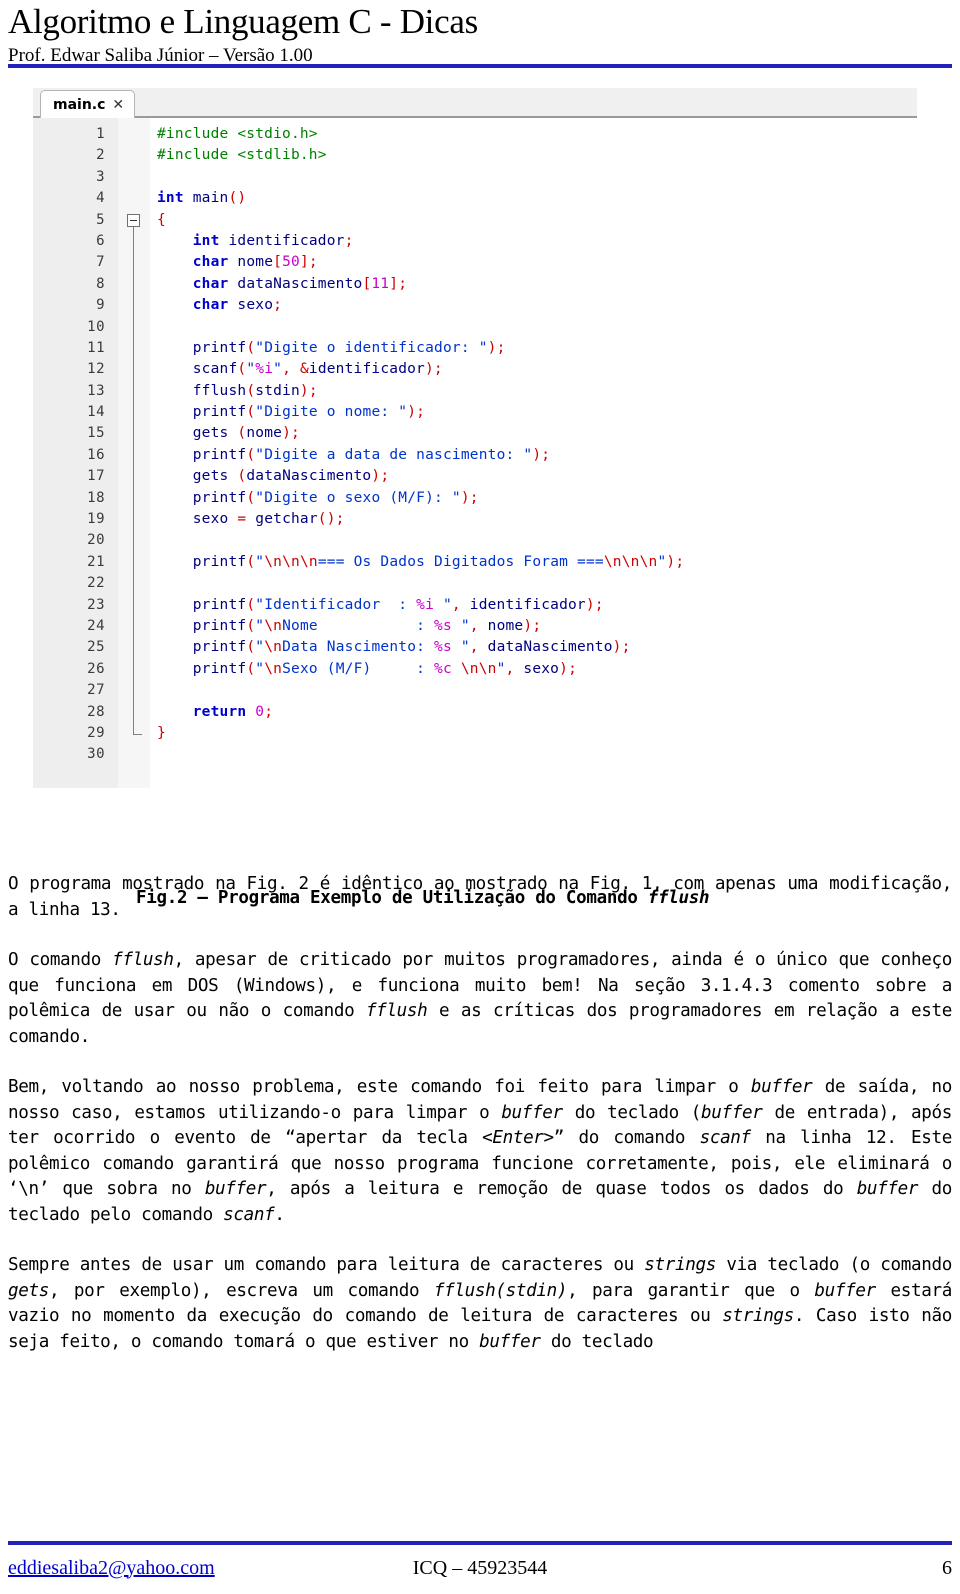  What do you see at coordinates (237, 134) in the screenshot?
I see `code-line-text: #include <stdio.h>` at bounding box center [237, 134].